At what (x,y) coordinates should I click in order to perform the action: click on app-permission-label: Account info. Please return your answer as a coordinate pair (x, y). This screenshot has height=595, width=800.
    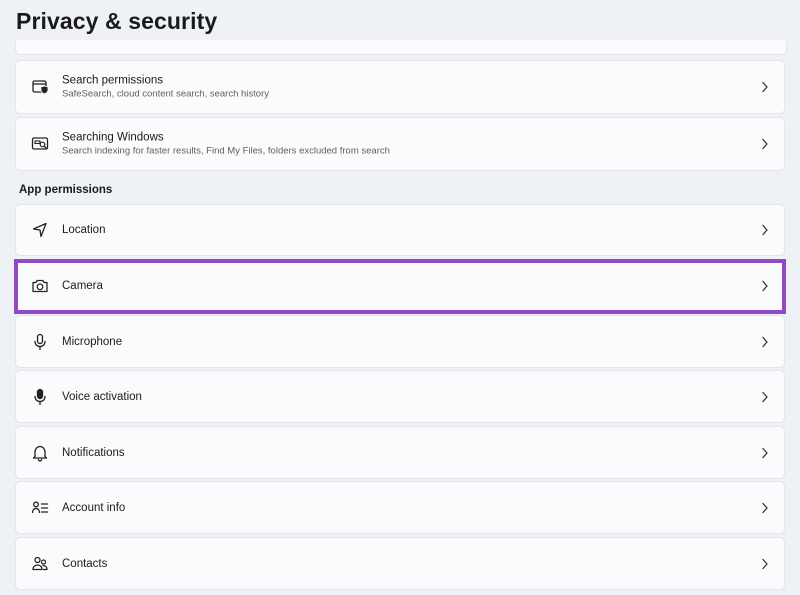
    Looking at the image, I should click on (94, 507).